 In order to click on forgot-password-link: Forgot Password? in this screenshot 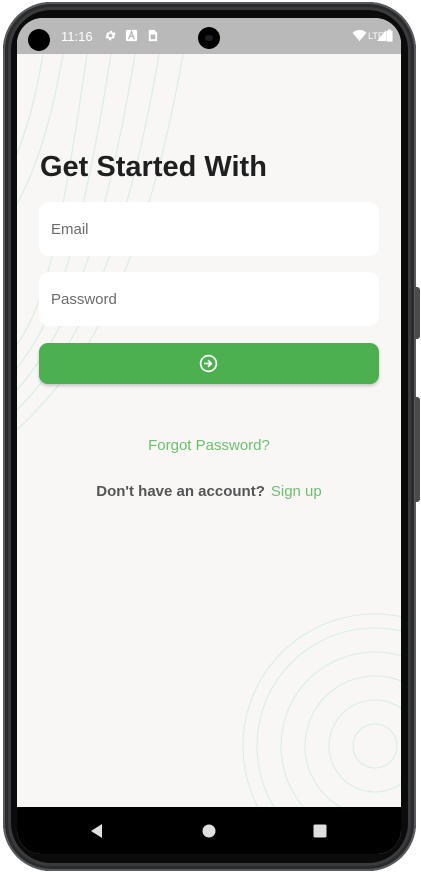, I will do `click(209, 445)`.